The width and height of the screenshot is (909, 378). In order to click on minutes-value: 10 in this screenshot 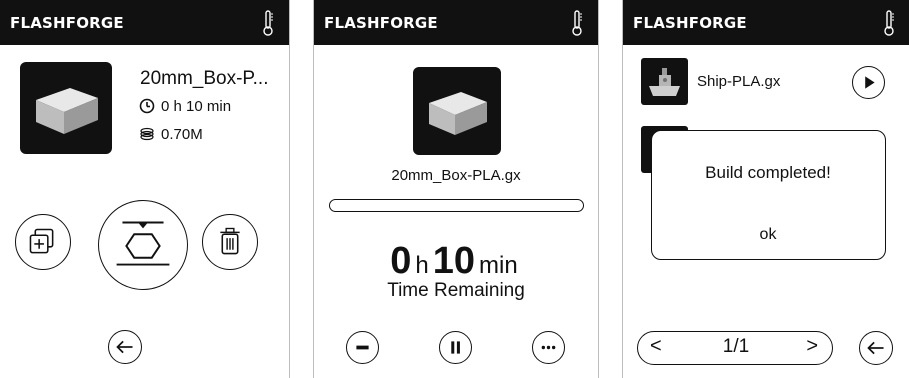, I will do `click(454, 261)`.